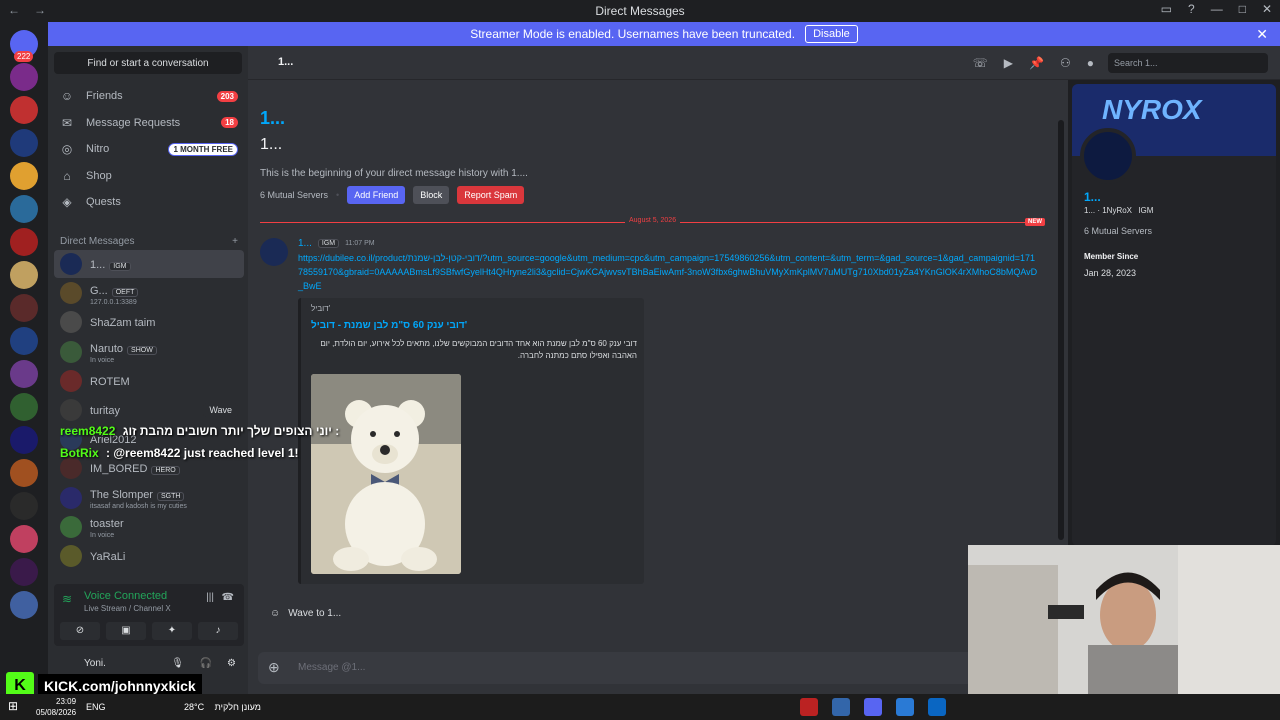 The width and height of the screenshot is (1280, 720). I want to click on pin-icon: 📌, so click(1036, 63).